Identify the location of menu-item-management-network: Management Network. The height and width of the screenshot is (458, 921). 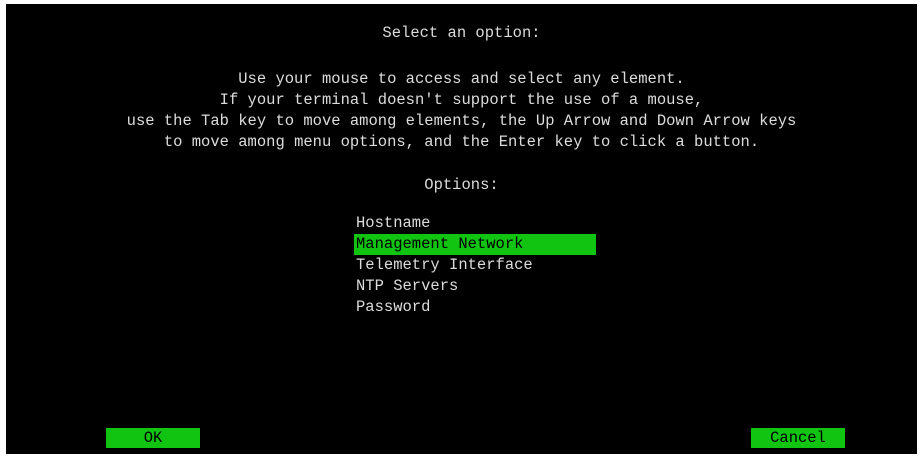
(475, 244).